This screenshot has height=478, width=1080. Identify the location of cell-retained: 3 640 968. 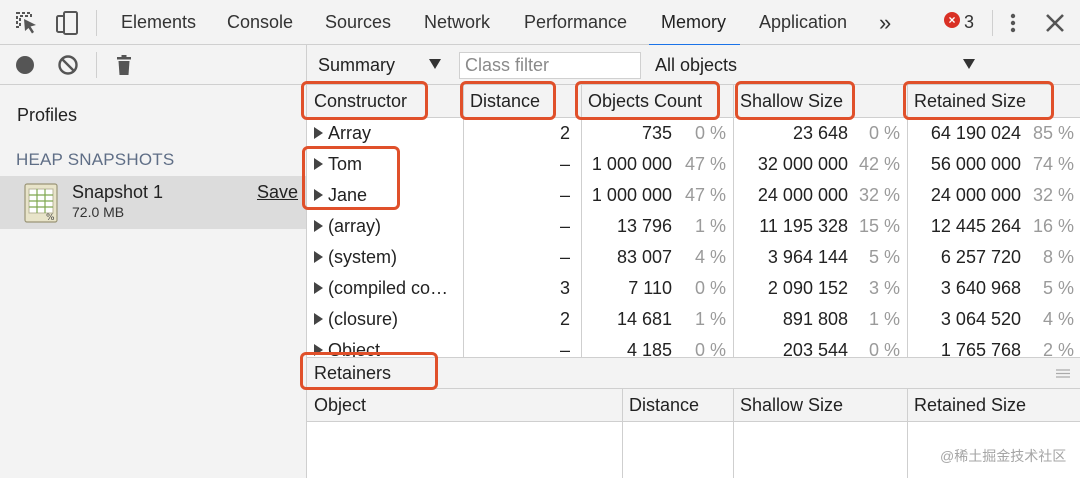
(980, 288).